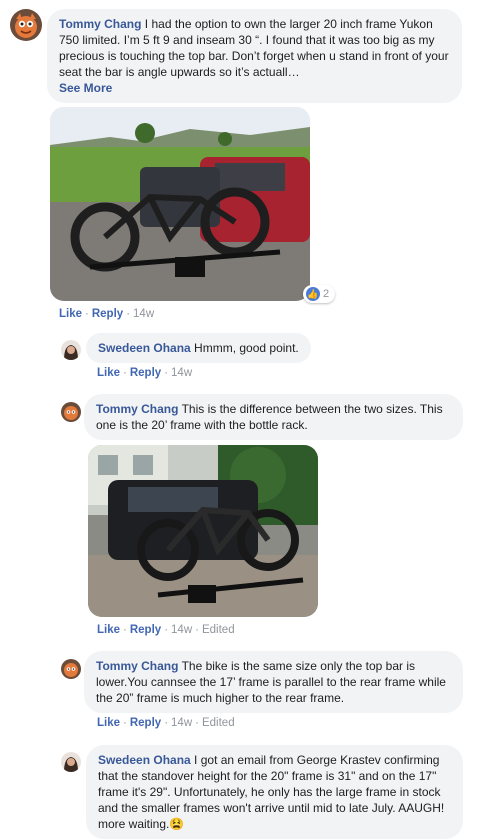 This screenshot has width=497, height=839. Describe the element at coordinates (326, 294) in the screenshot. I see `reaction-count: 2` at that location.